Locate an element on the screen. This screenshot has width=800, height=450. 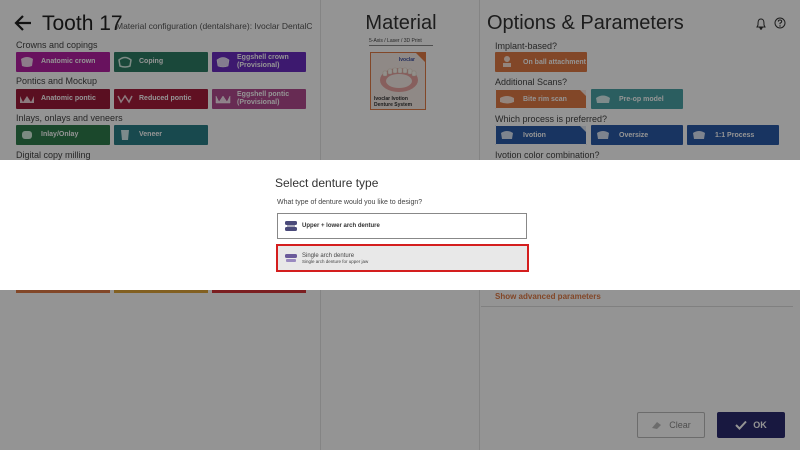
upper-lower-arch-option: Upper + lower arch denture is located at coordinates (402, 226).